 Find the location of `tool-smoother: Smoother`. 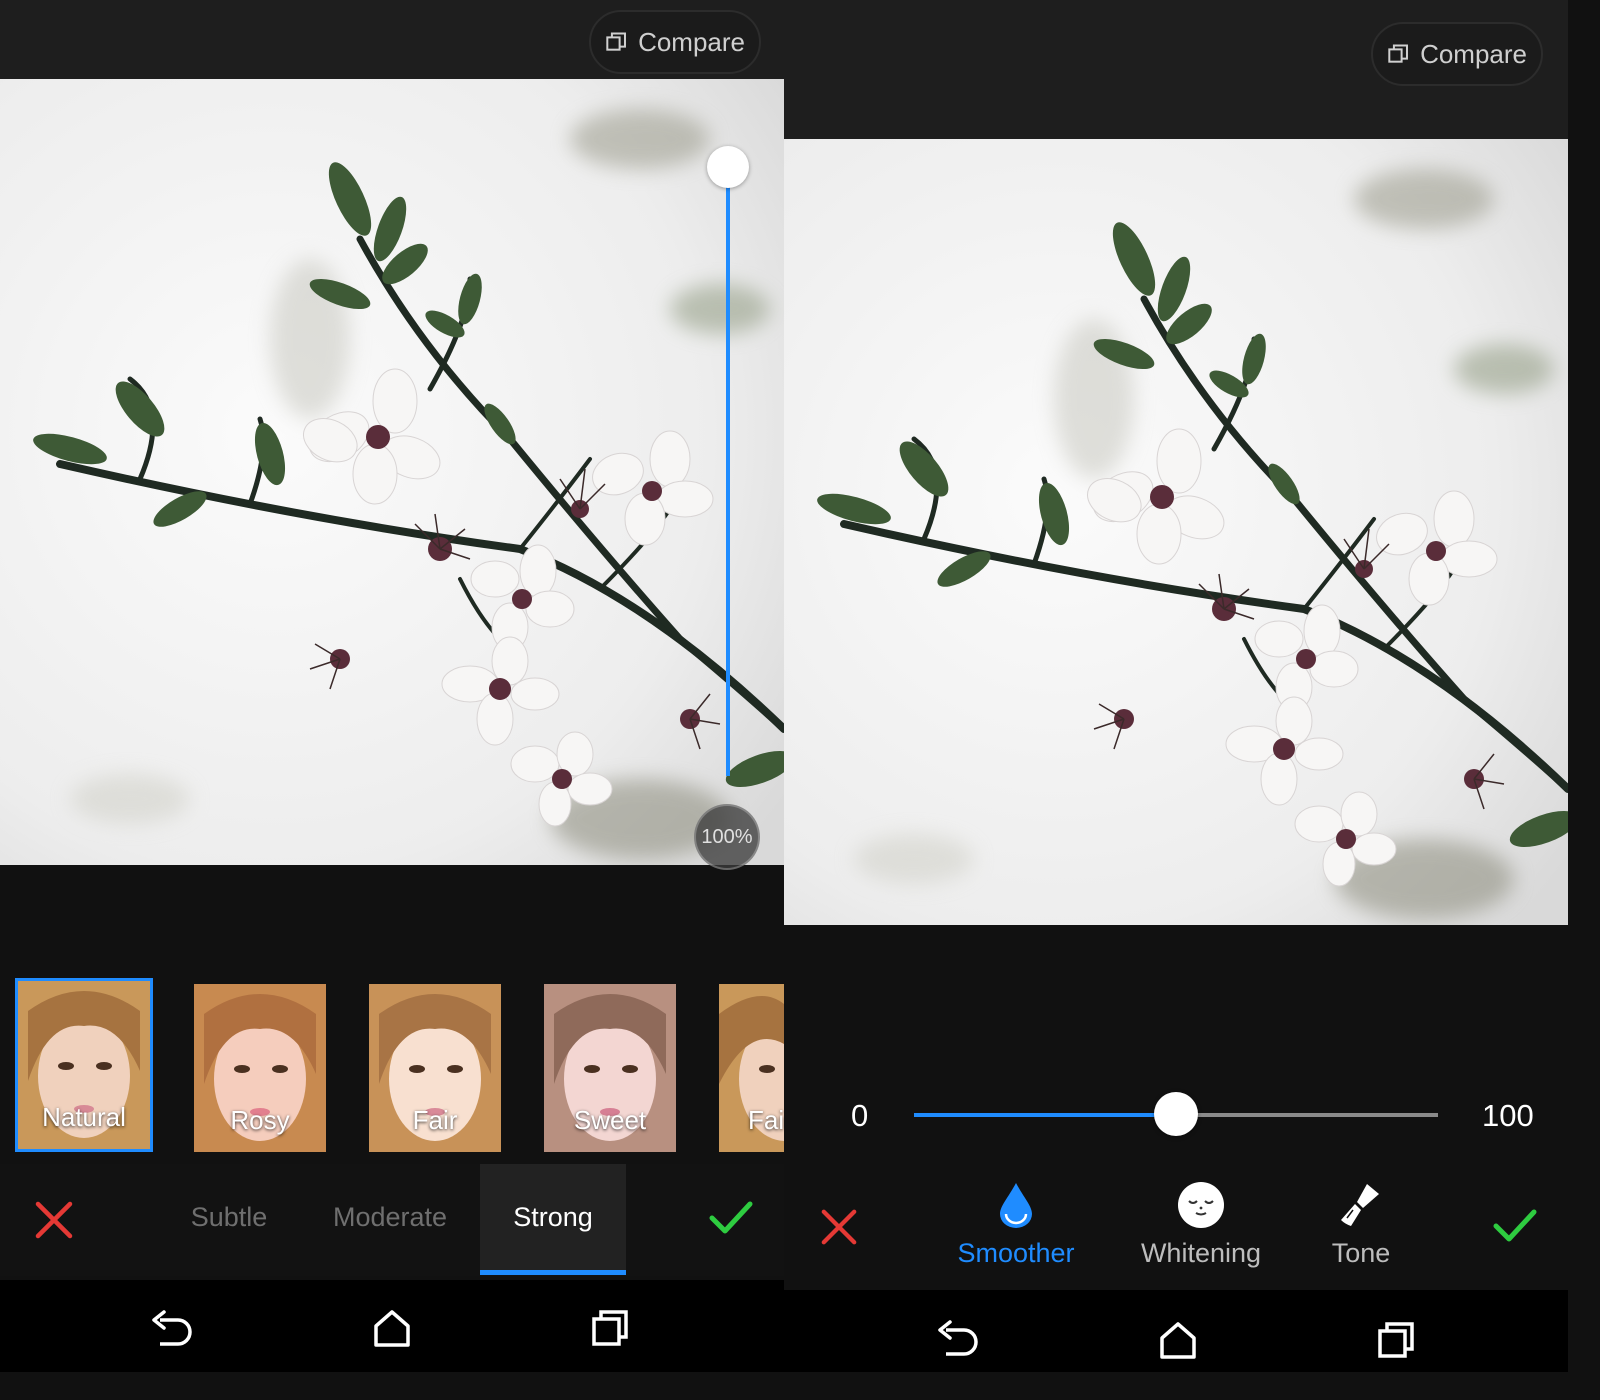

tool-smoother: Smoother is located at coordinates (1016, 1224).